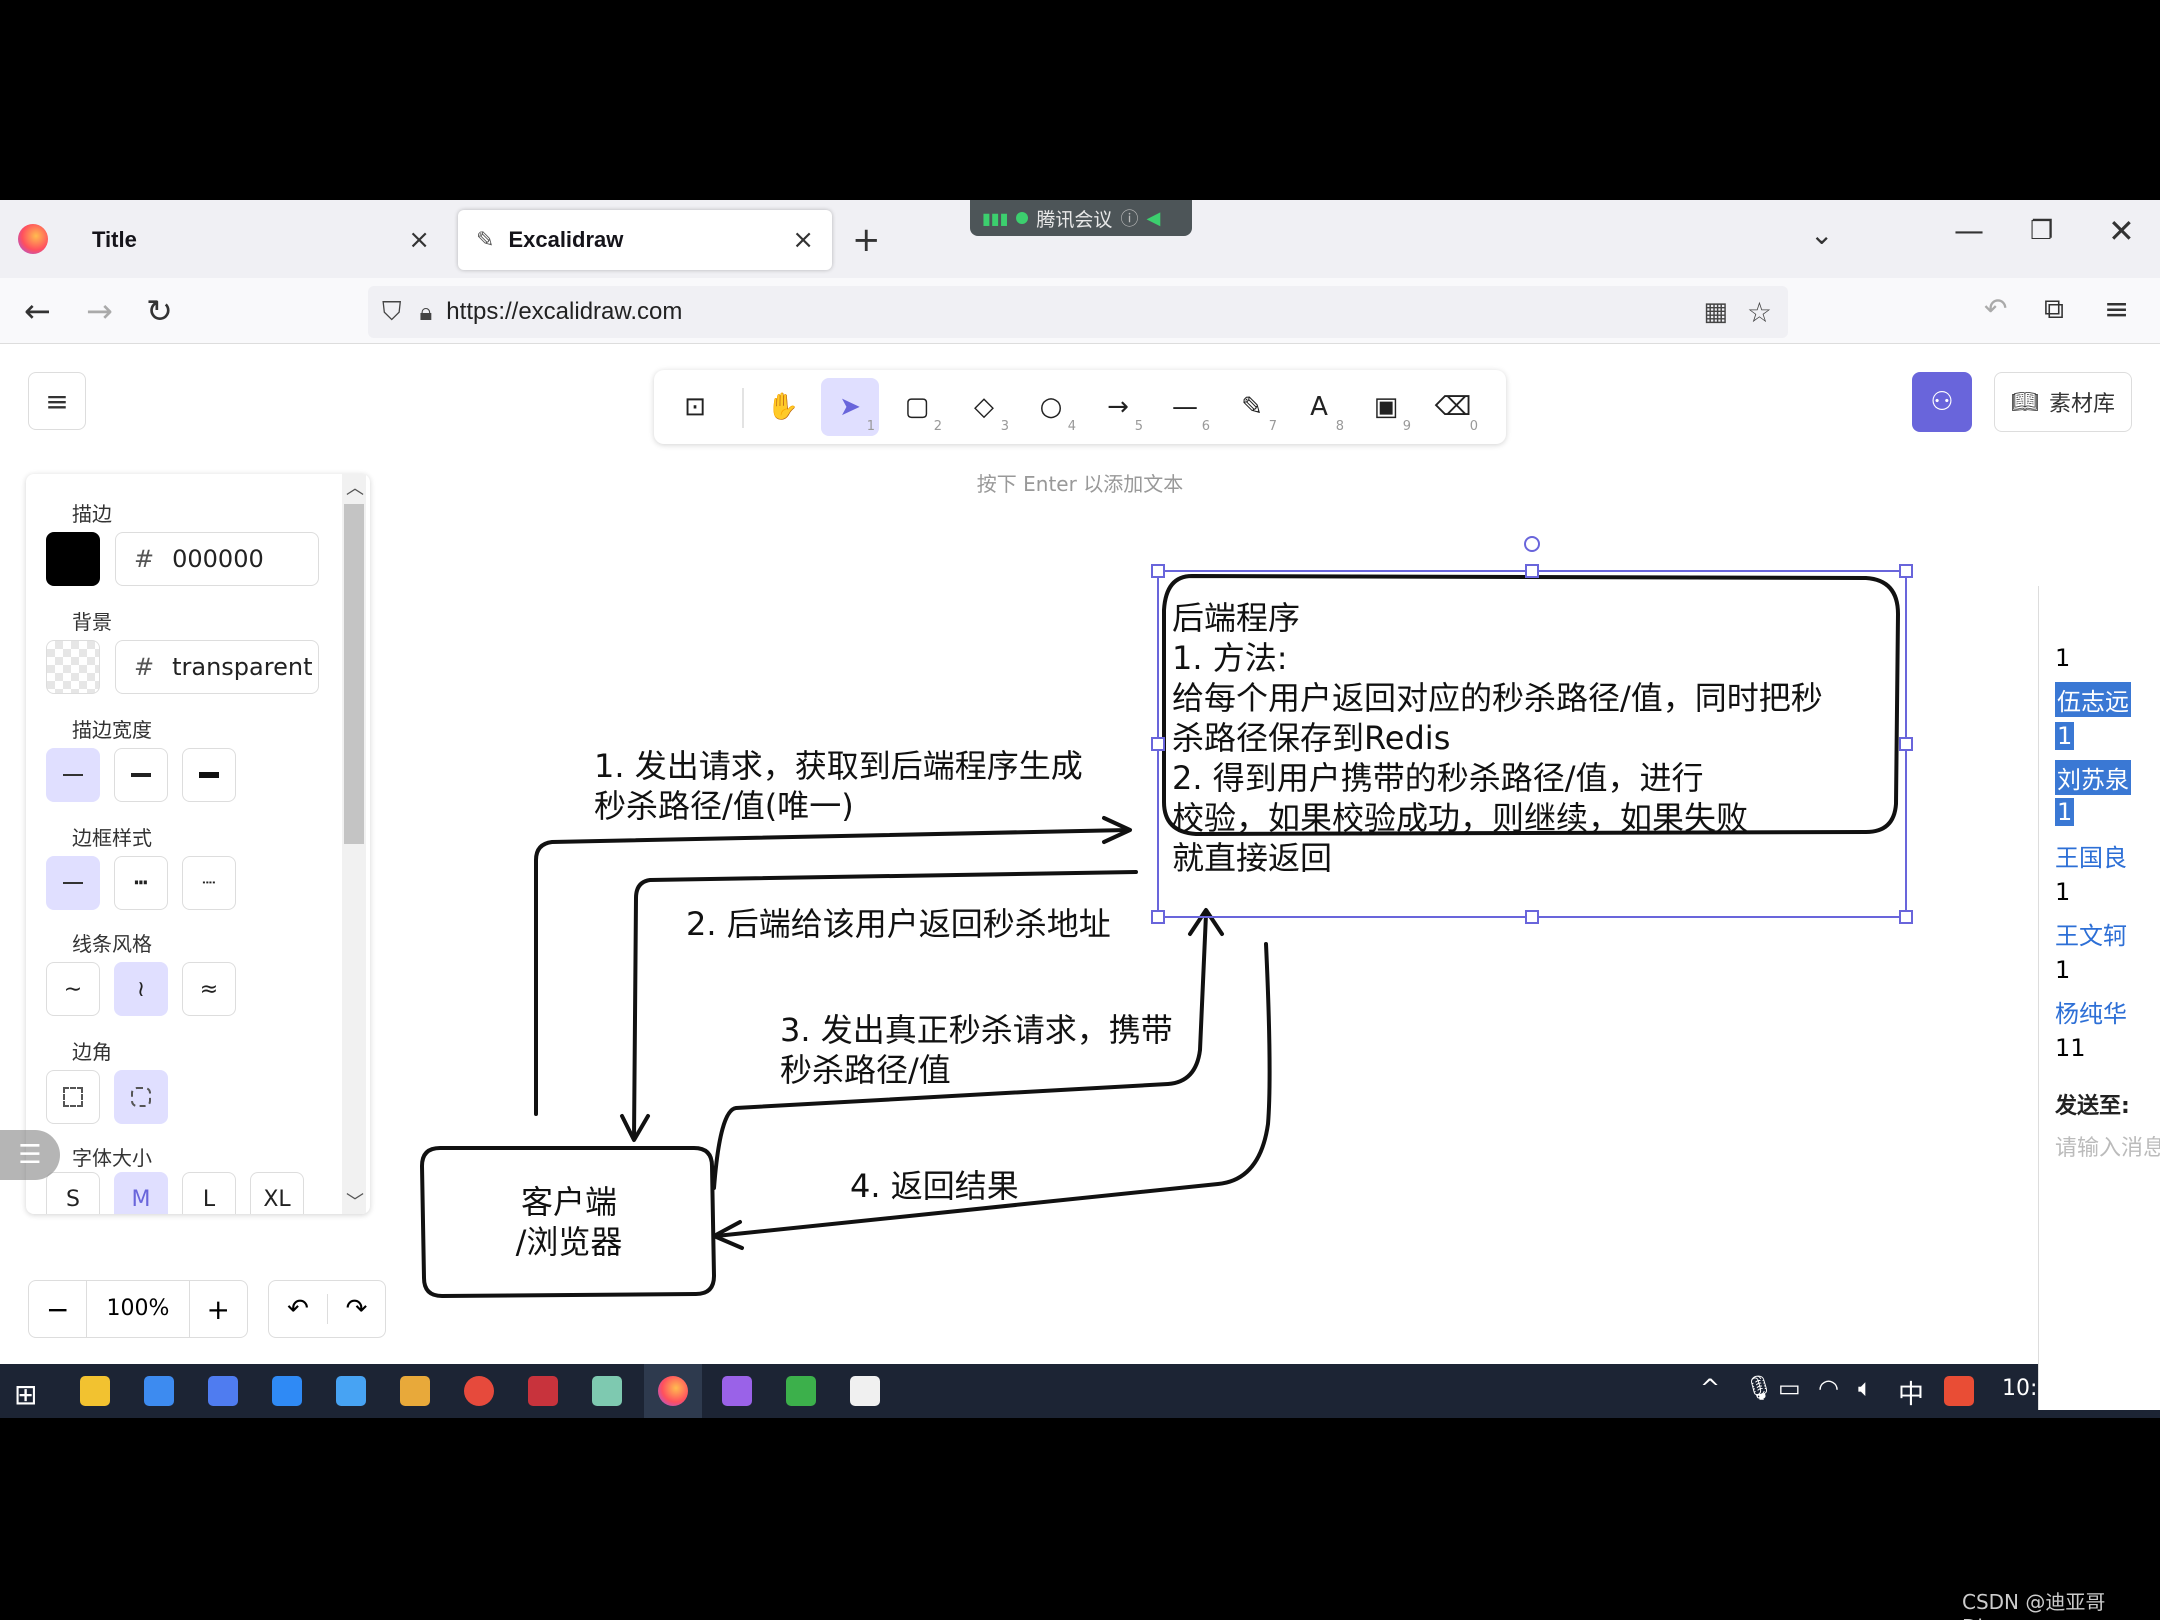  What do you see at coordinates (1828, 1388) in the screenshot?
I see `wifi-icon: ◠` at bounding box center [1828, 1388].